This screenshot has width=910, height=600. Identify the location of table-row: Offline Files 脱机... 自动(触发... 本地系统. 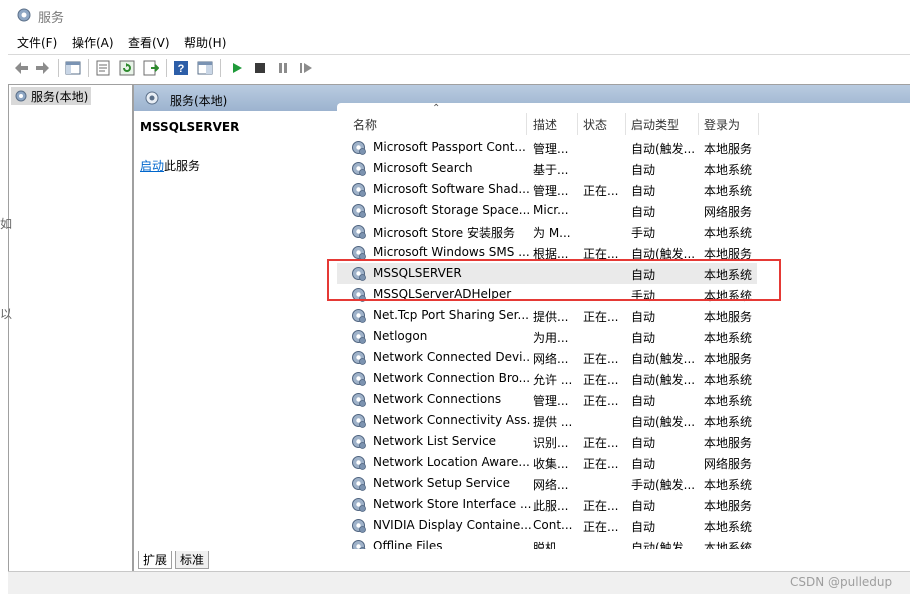
(547, 542).